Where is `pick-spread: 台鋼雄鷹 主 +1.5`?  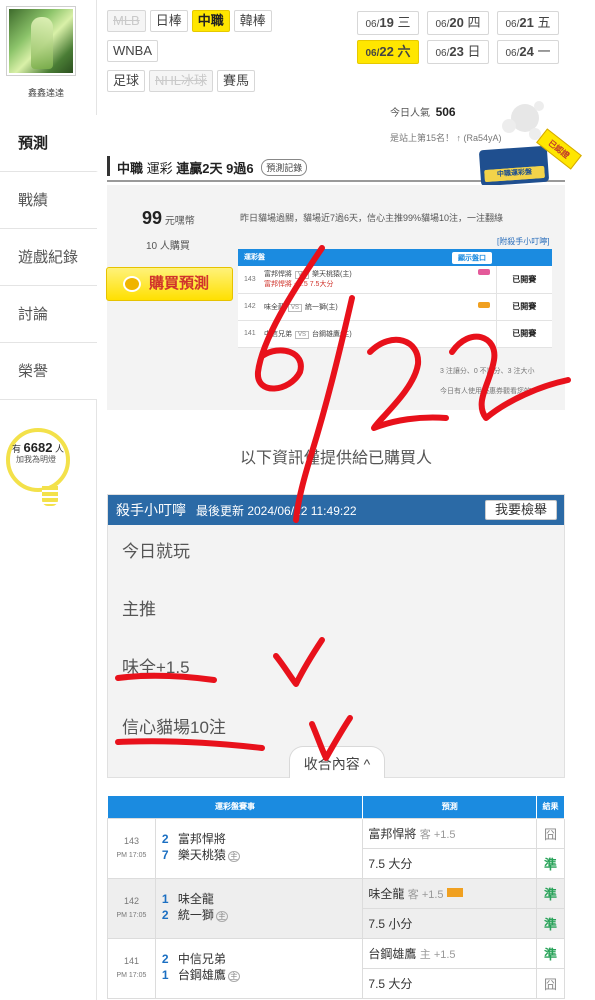
pick-spread: 台鋼雄鷹 主 +1.5 is located at coordinates (450, 953).